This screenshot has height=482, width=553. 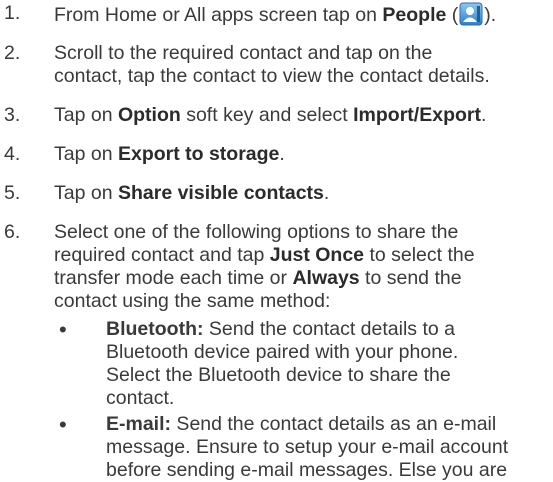 What do you see at coordinates (12, 13) in the screenshot?
I see `step-number: 1.` at bounding box center [12, 13].